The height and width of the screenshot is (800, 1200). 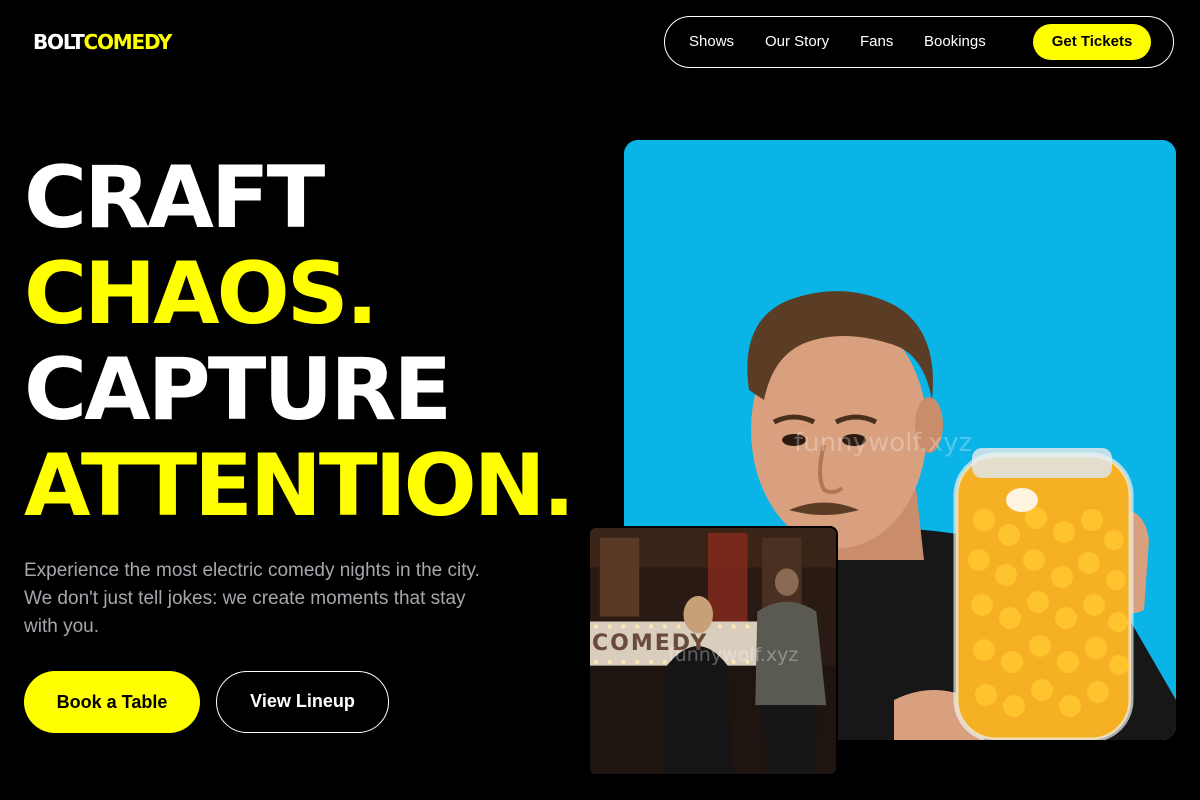 What do you see at coordinates (59, 42) in the screenshot?
I see `logo-part-bolt: BOLT` at bounding box center [59, 42].